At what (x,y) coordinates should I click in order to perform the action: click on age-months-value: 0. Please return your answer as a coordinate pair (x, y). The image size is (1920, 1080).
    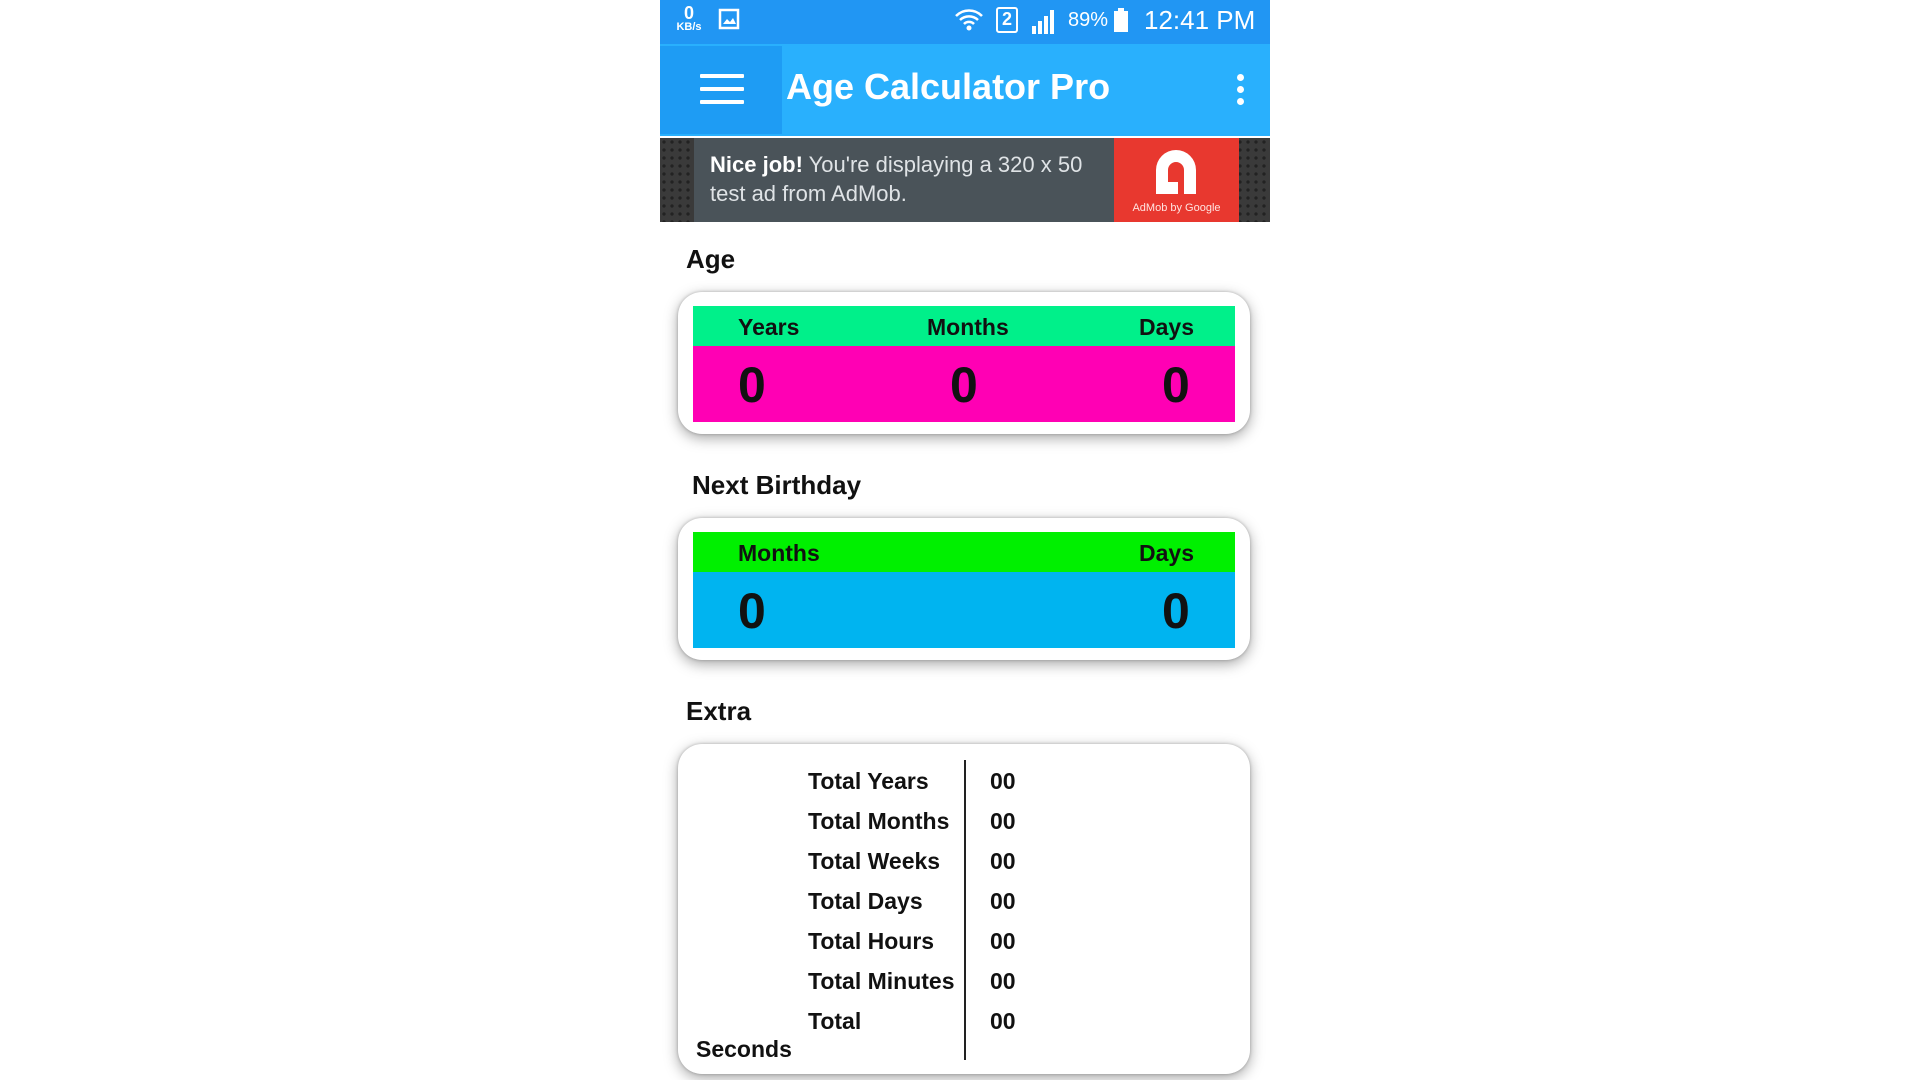
    Looking at the image, I should click on (964, 385).